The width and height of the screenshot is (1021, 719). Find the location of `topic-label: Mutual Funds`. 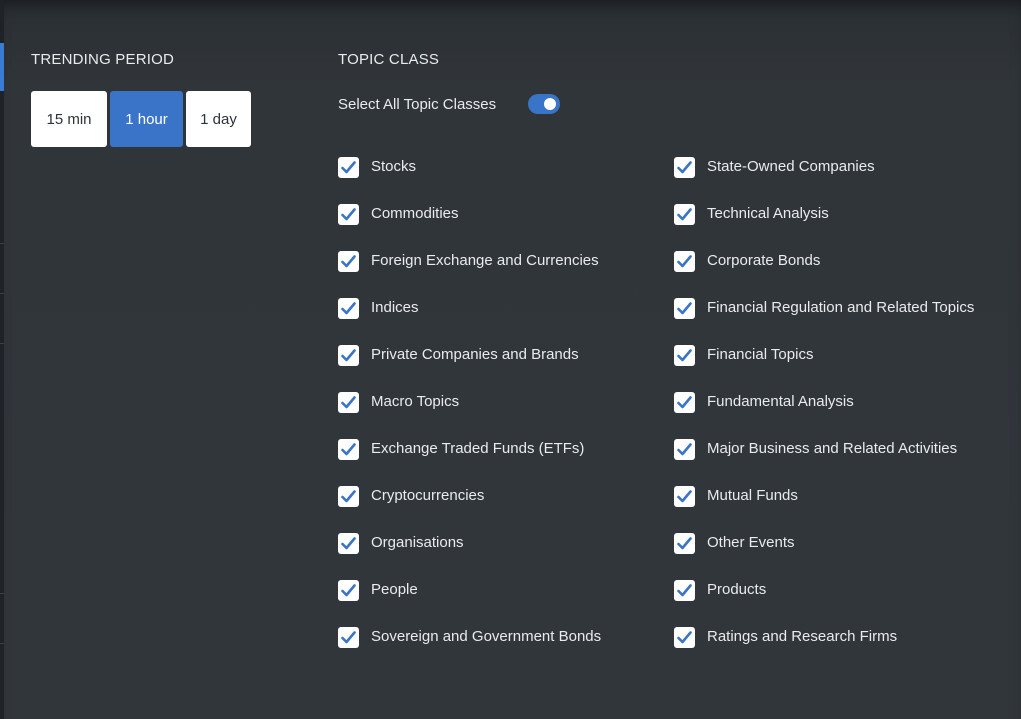

topic-label: Mutual Funds is located at coordinates (752, 495).